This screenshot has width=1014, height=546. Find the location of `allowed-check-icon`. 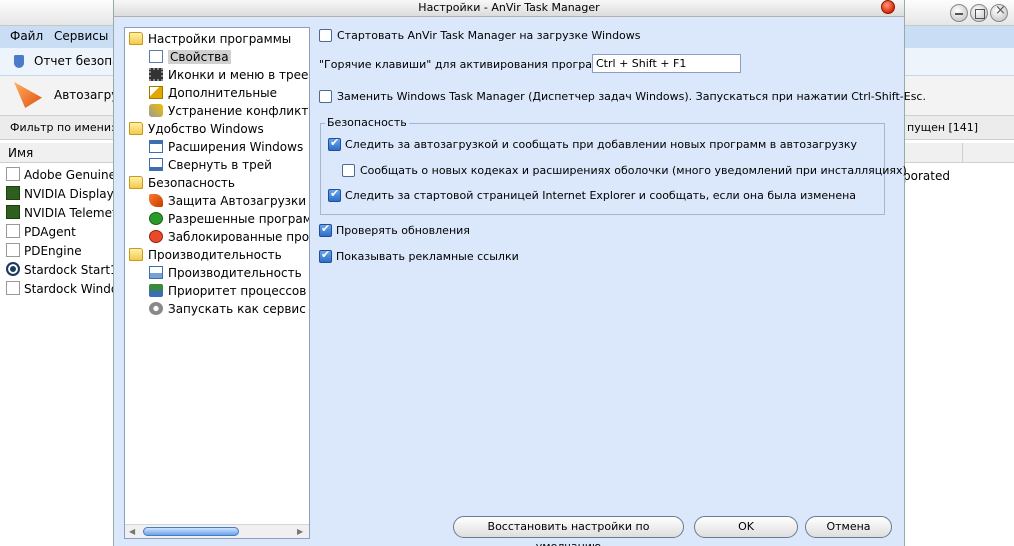

allowed-check-icon is located at coordinates (156, 218).